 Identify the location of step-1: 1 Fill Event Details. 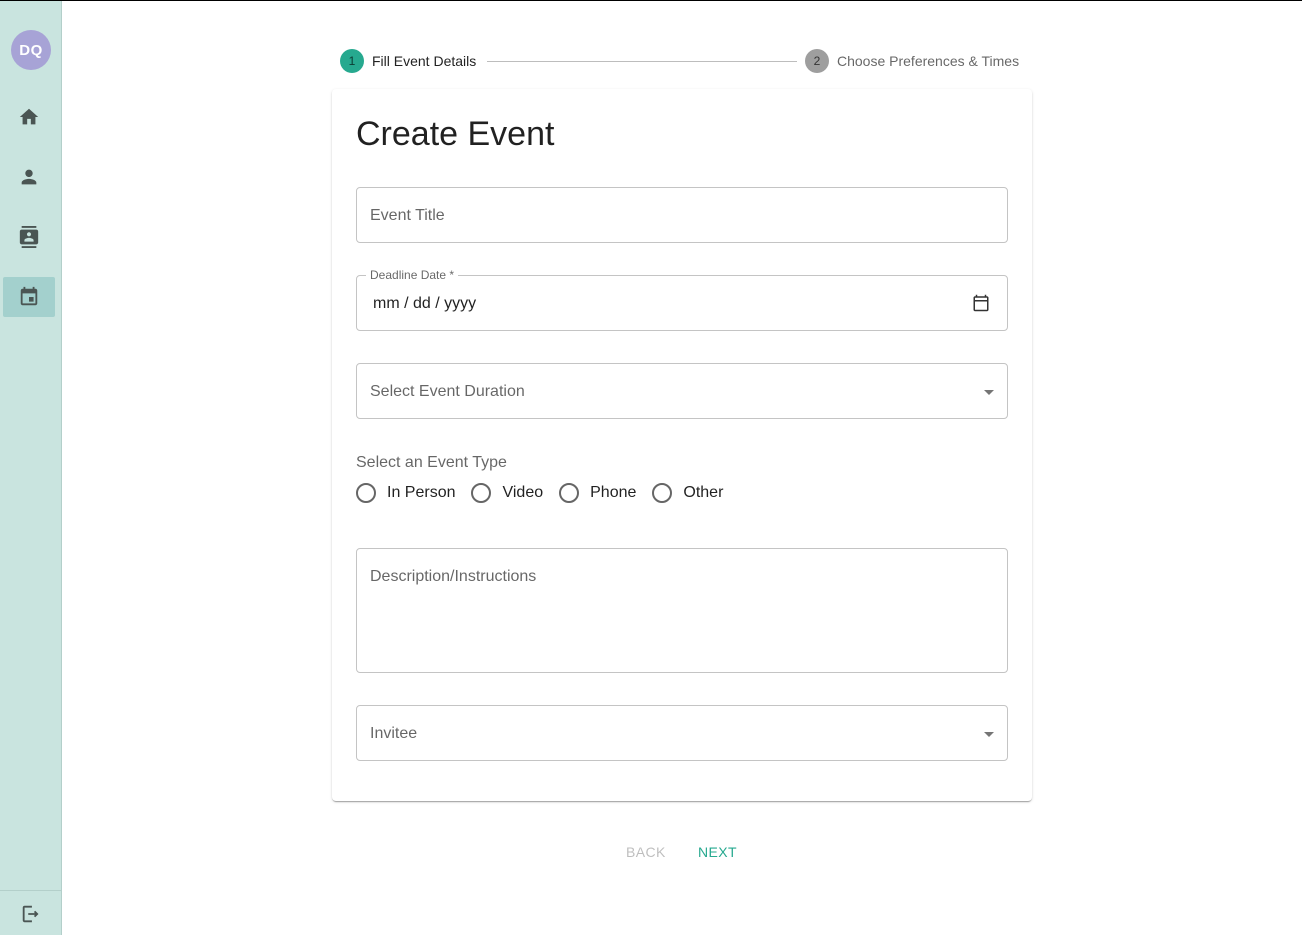
(408, 61).